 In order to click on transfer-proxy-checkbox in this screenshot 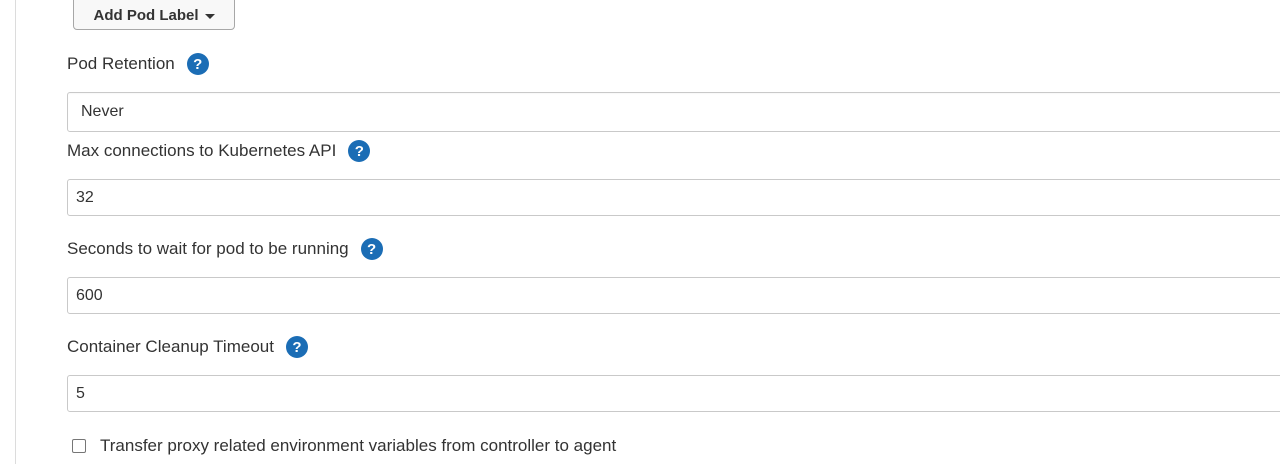, I will do `click(79, 446)`.